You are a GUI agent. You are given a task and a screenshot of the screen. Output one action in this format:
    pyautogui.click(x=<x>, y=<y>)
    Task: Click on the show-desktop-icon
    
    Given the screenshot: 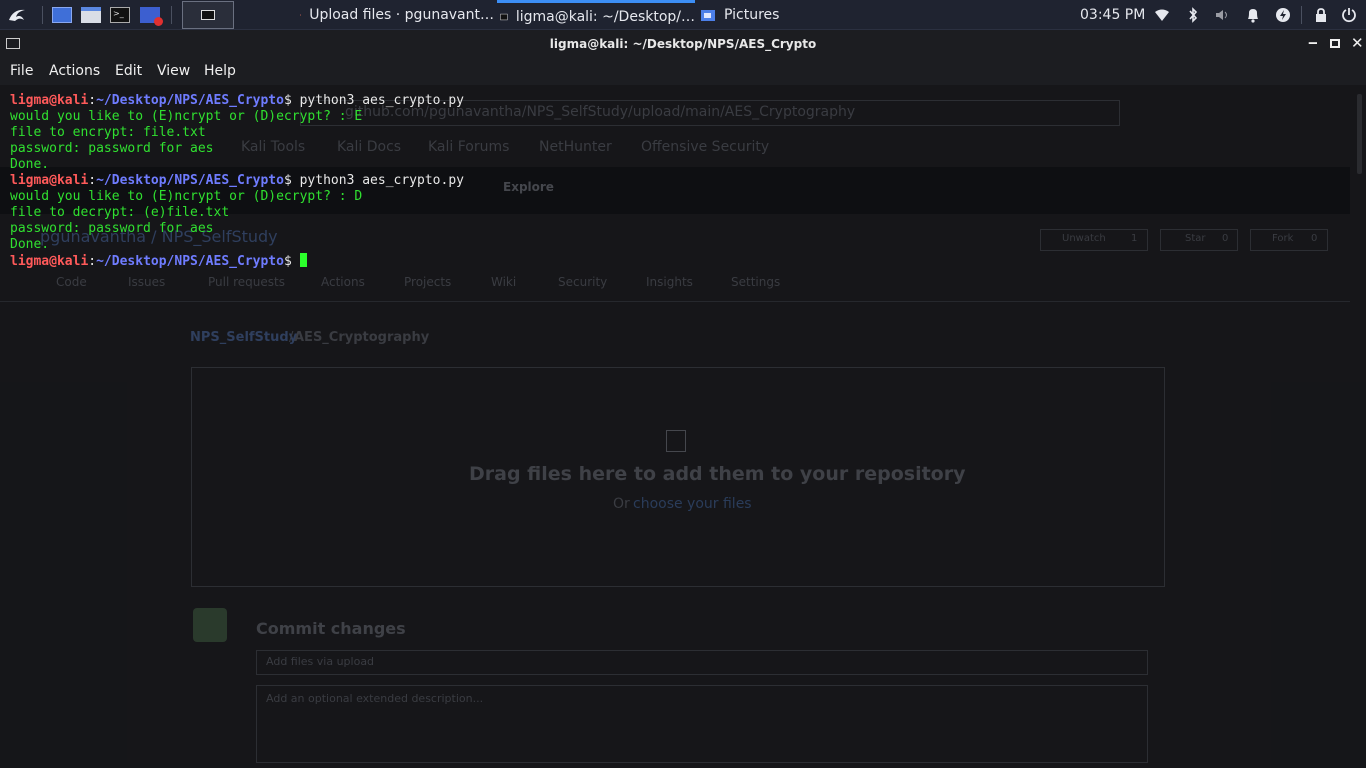 What is the action you would take?
    pyautogui.click(x=62, y=15)
    